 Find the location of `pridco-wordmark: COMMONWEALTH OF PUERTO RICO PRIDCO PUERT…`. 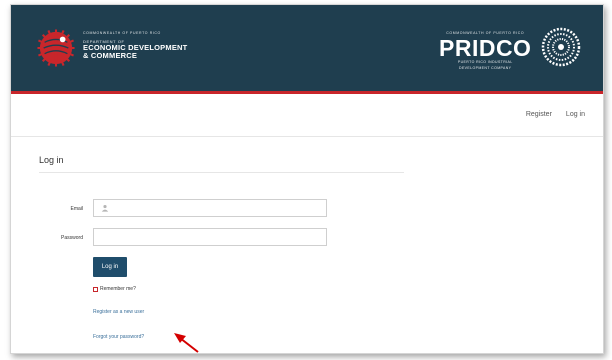

pridco-wordmark: COMMONWEALTH OF PUERTO RICO PRIDCO PUERT… is located at coordinates (485, 50).